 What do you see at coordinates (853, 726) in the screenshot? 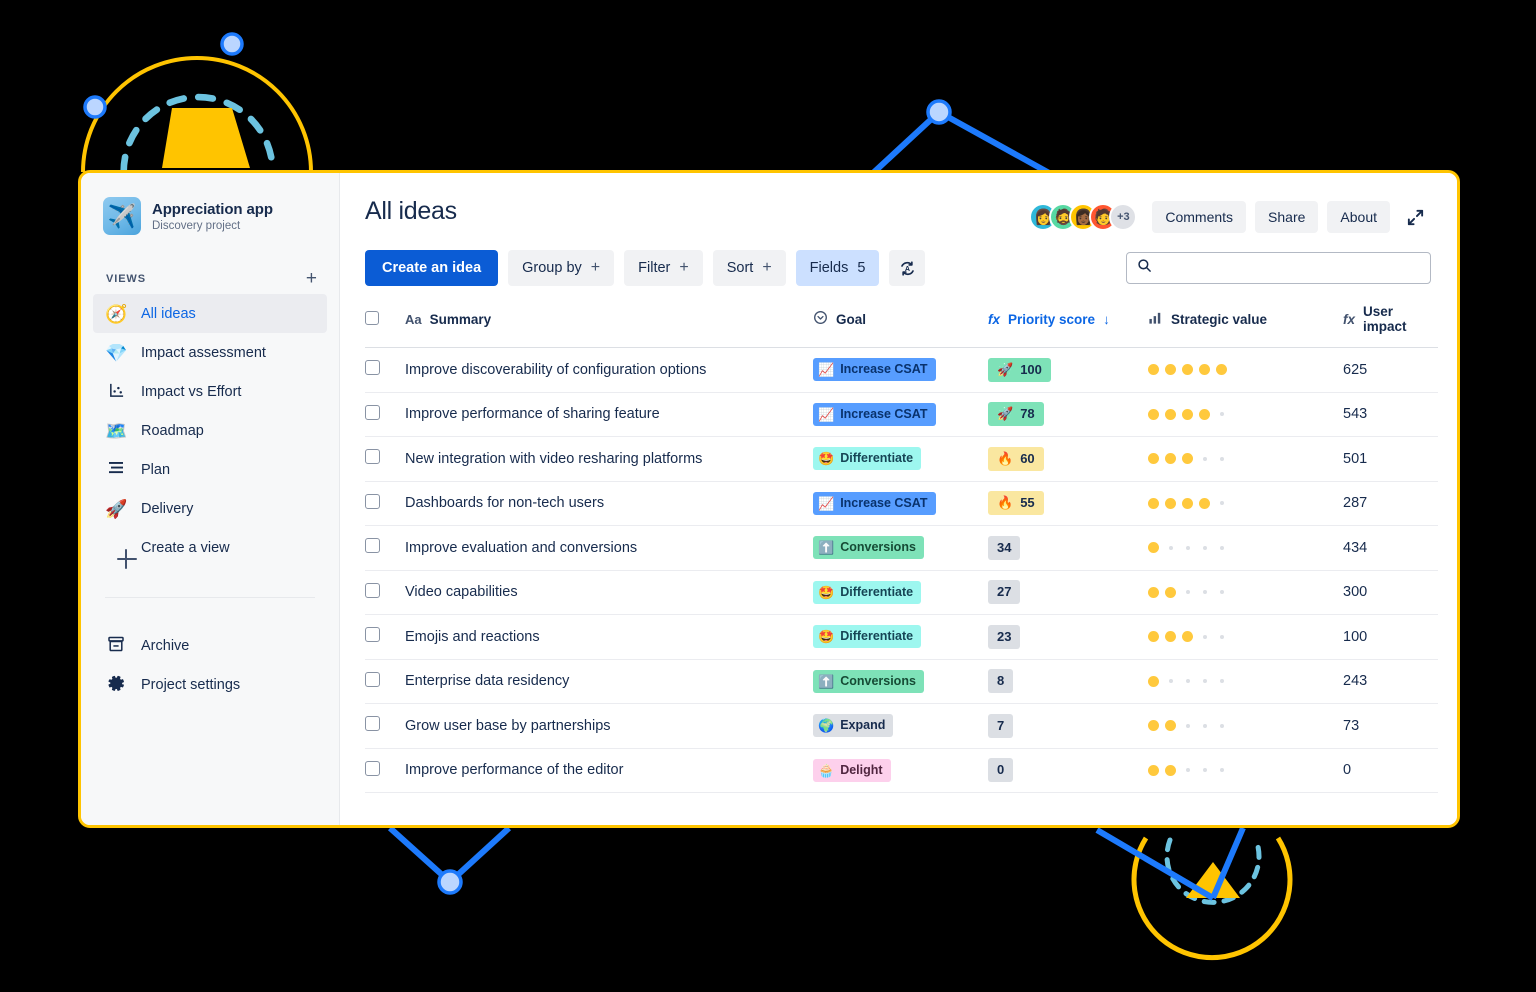
I see `goal-pill: 🌍 Expand` at bounding box center [853, 726].